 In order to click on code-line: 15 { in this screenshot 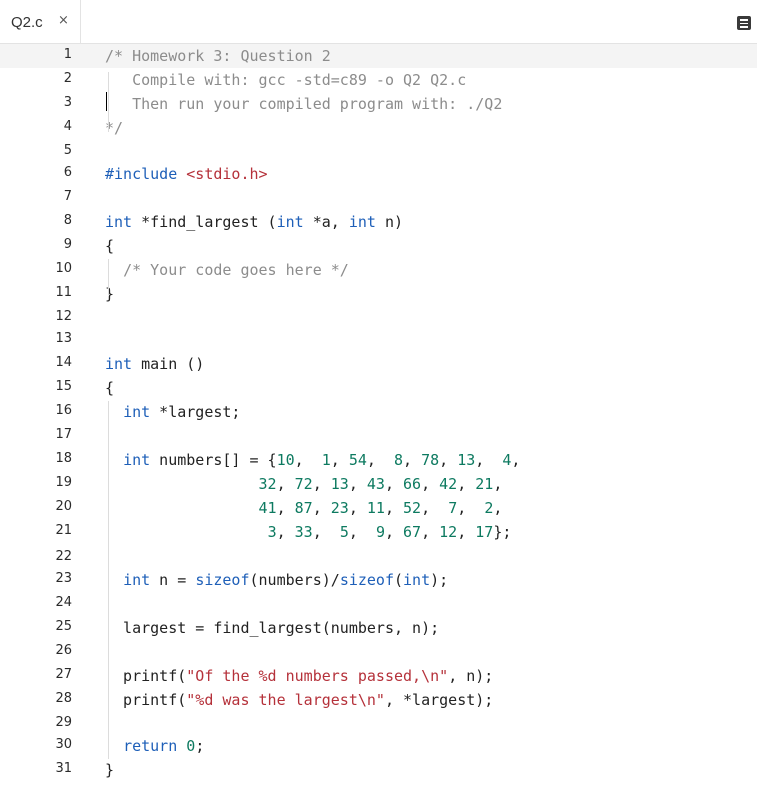, I will do `click(378, 388)`.